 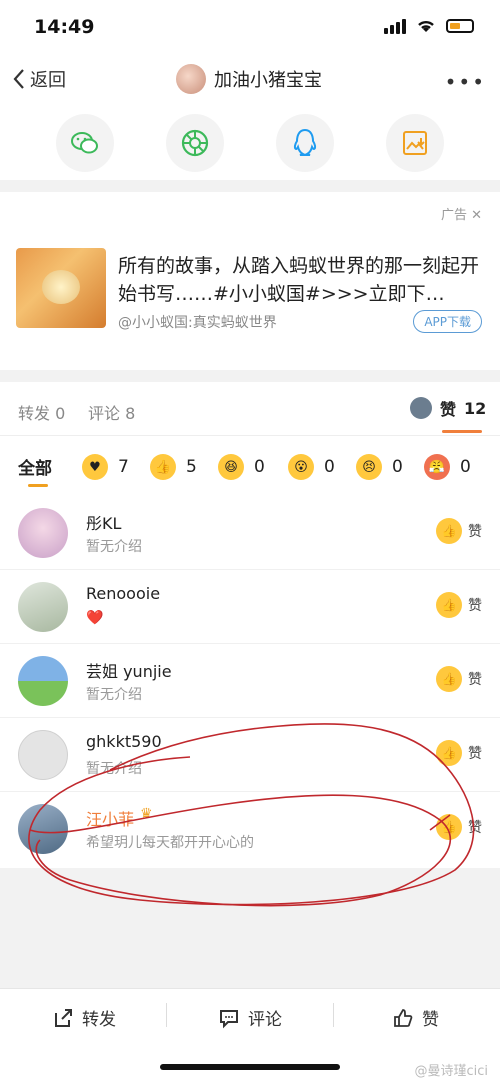 I want to click on wechat-share-button, so click(x=85, y=143).